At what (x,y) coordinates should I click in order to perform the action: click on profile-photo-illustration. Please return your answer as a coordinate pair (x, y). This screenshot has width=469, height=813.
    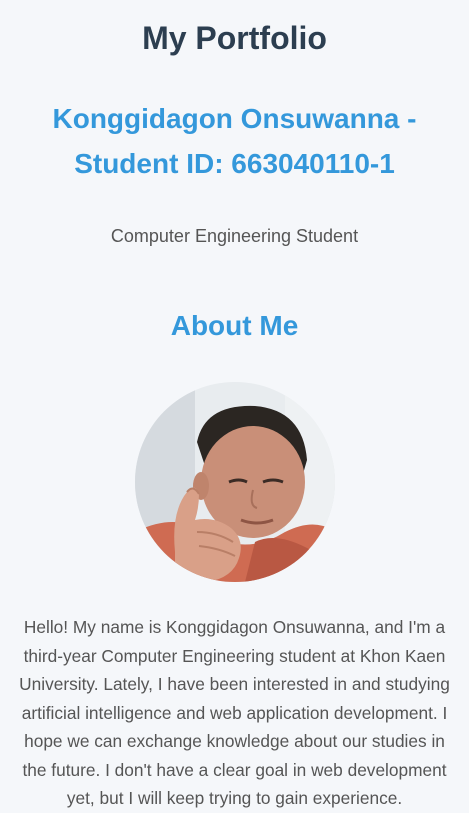
    Looking at the image, I should click on (234, 482).